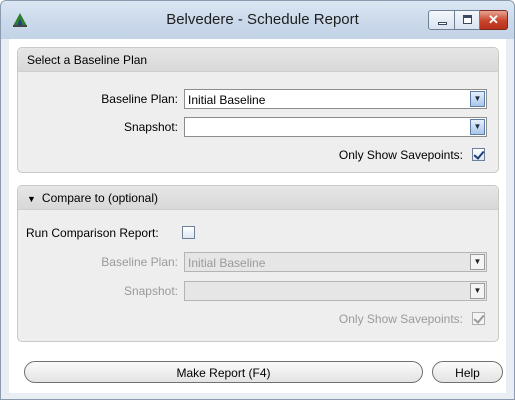 Image resolution: width=515 pixels, height=400 pixels. I want to click on close-button: ✕, so click(494, 20).